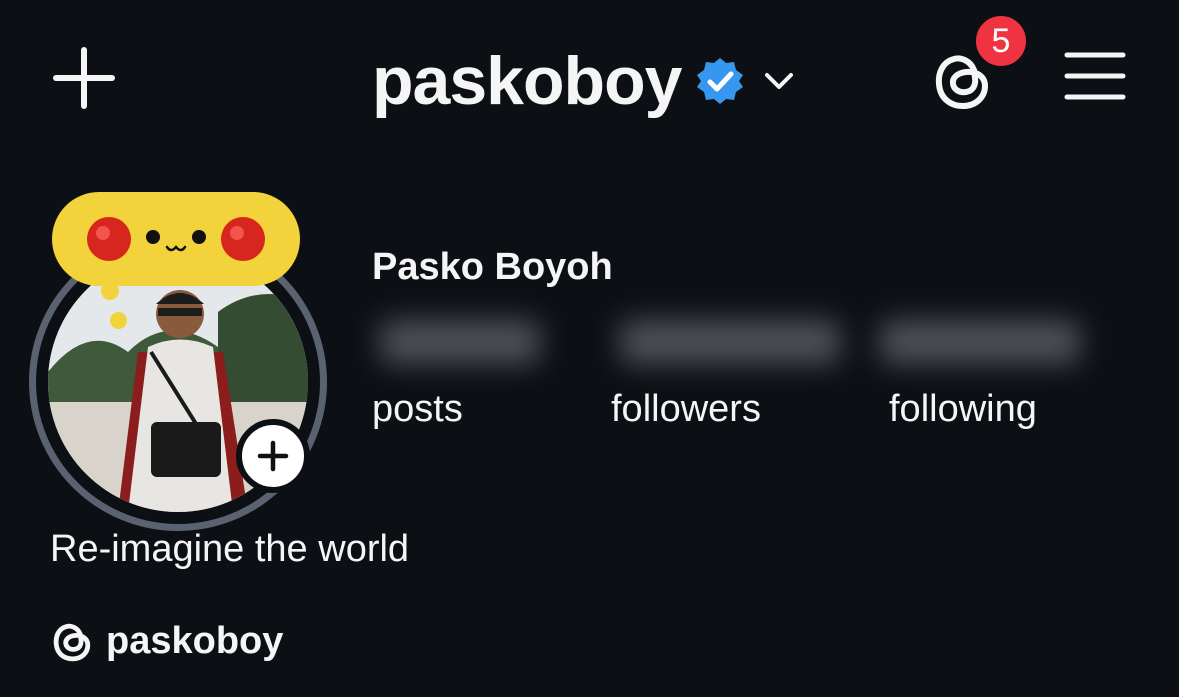 This screenshot has height=697, width=1179. I want to click on chevron-down-icon, so click(779, 81).